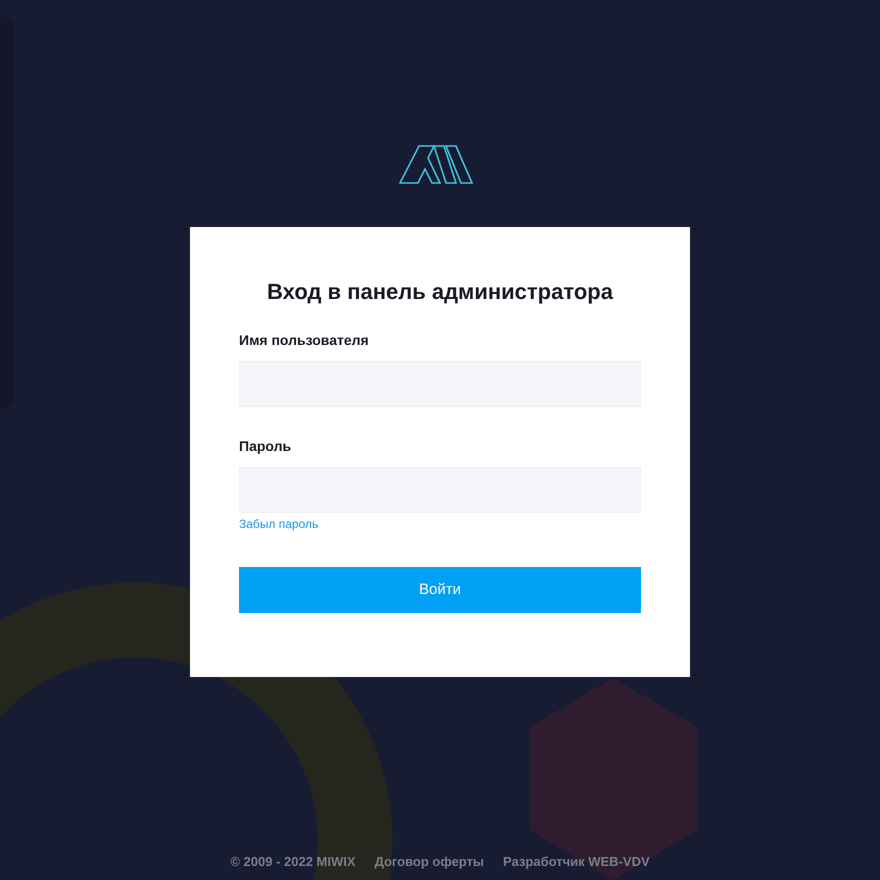 Image resolution: width=880 pixels, height=880 pixels. I want to click on login-title: Вход в панель администратора, so click(440, 292).